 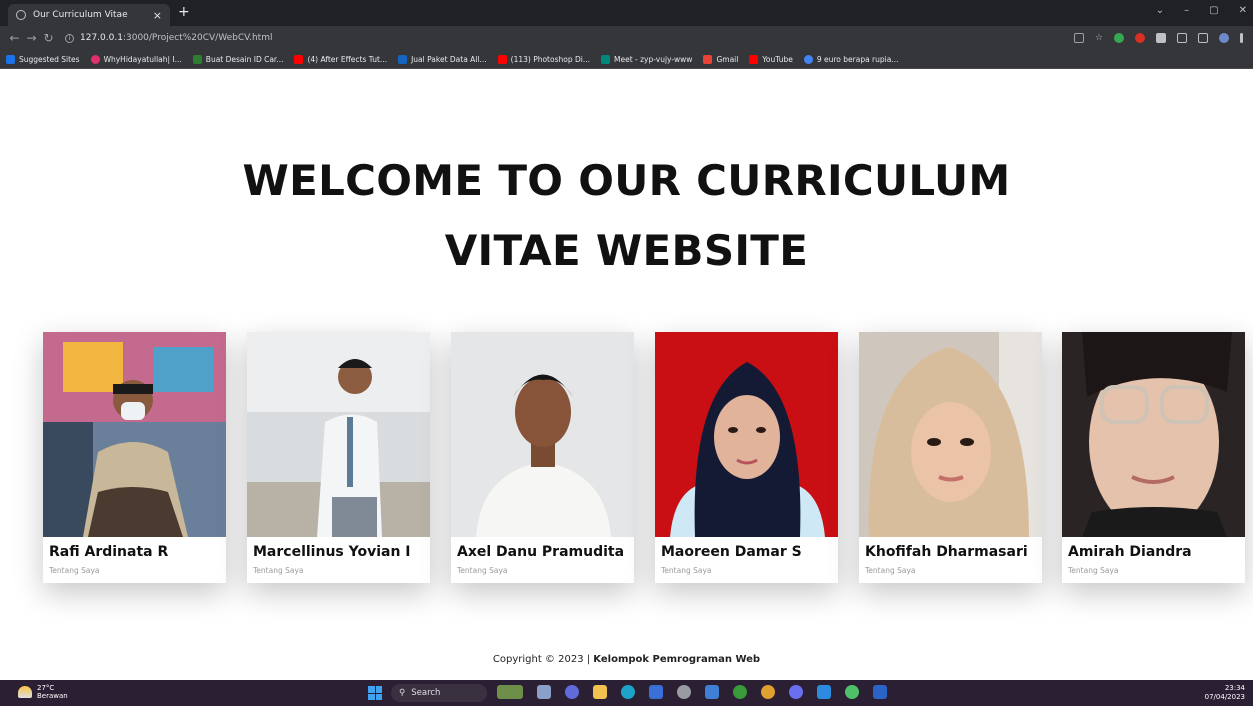 I want to click on member-card: Maoreen Damar S Tentang Saya, so click(x=746, y=457).